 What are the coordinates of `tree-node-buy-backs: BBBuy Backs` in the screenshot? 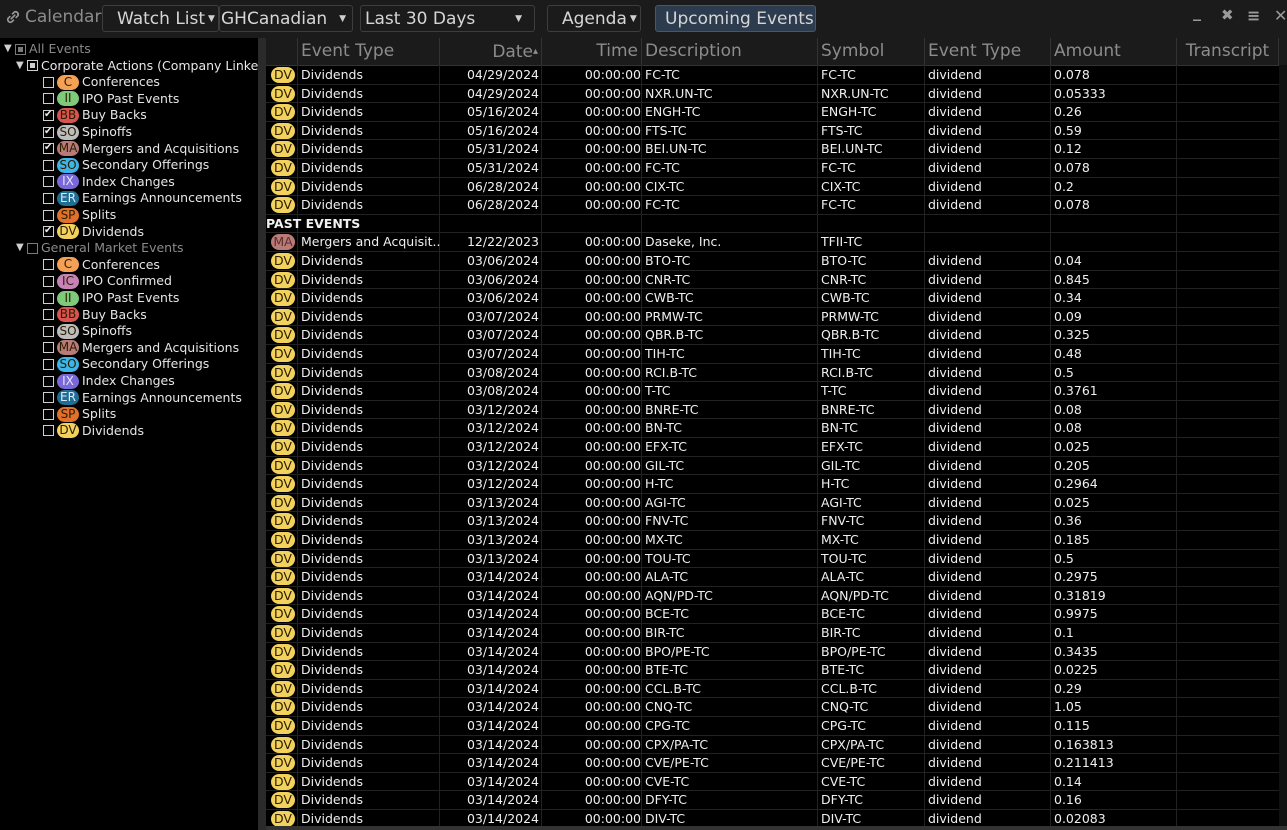 It's located at (95, 315).